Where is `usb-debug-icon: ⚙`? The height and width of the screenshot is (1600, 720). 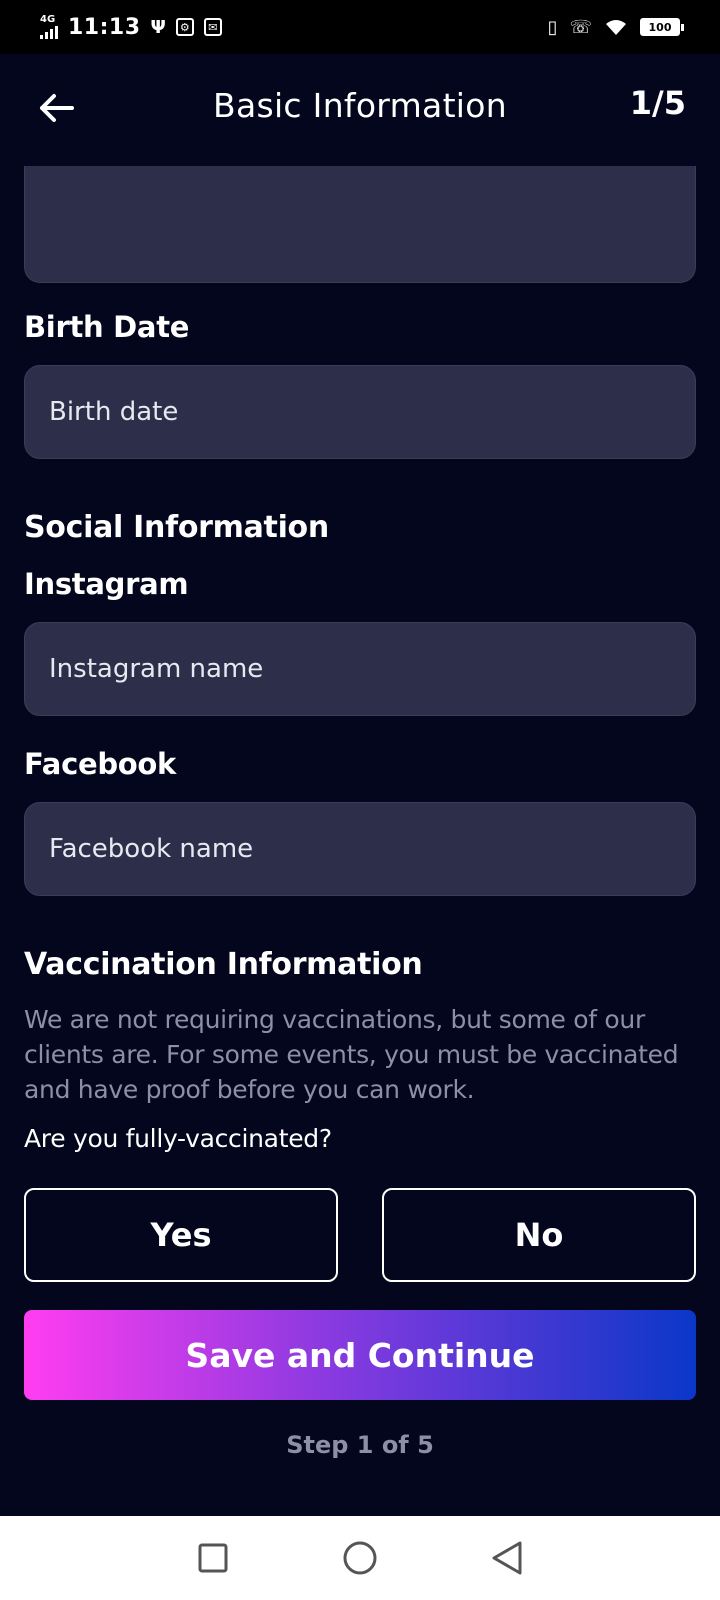
usb-debug-icon: ⚙ is located at coordinates (184, 27).